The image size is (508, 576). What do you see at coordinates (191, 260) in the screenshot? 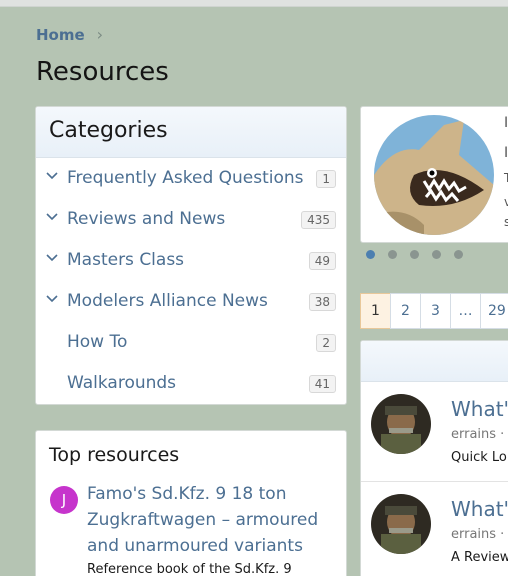
I see `category-item: Masters Class 49` at bounding box center [191, 260].